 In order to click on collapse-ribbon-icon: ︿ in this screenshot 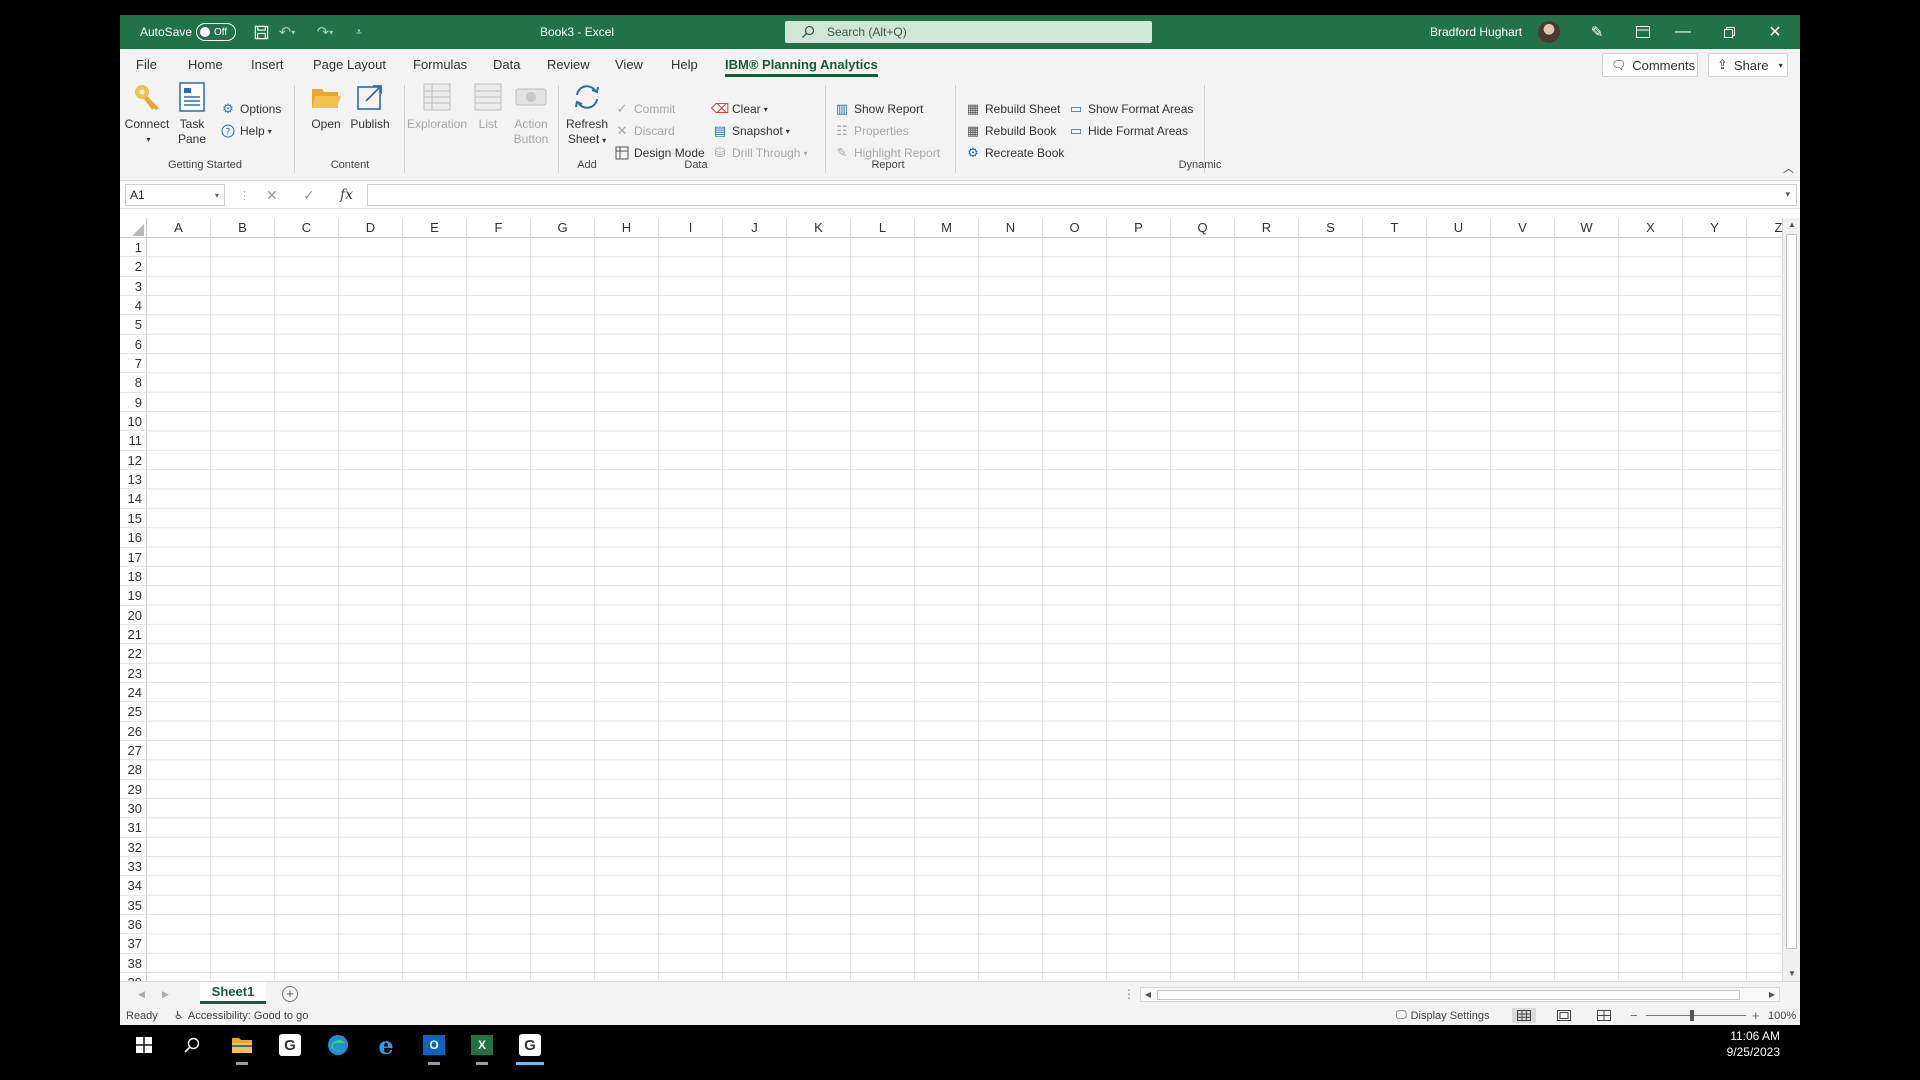, I will do `click(1788, 168)`.